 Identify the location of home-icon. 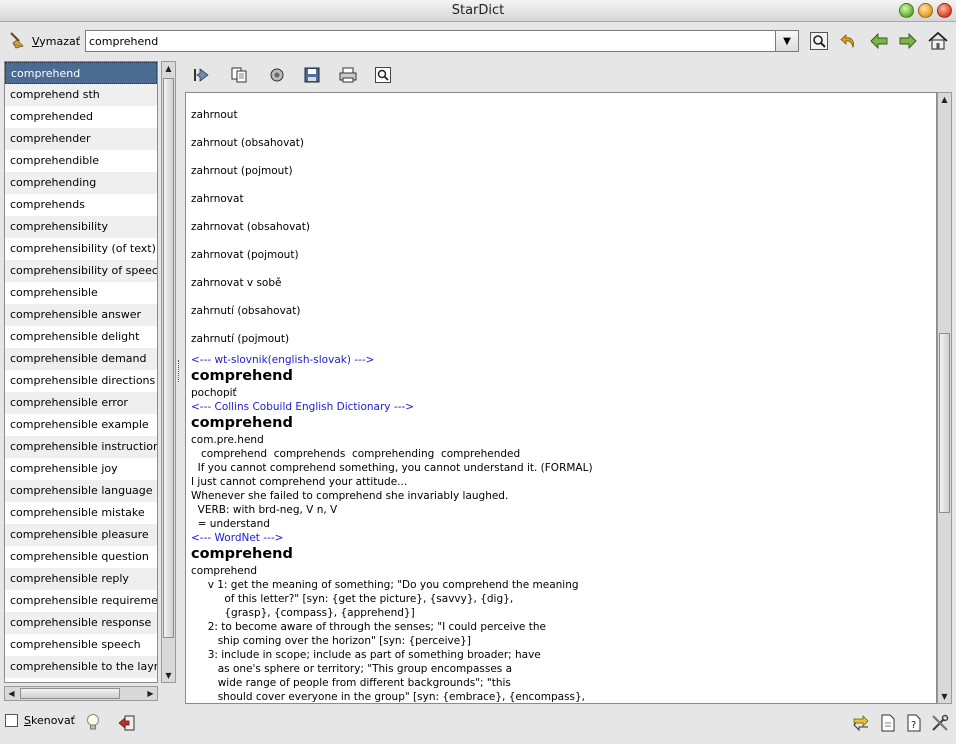
(938, 41).